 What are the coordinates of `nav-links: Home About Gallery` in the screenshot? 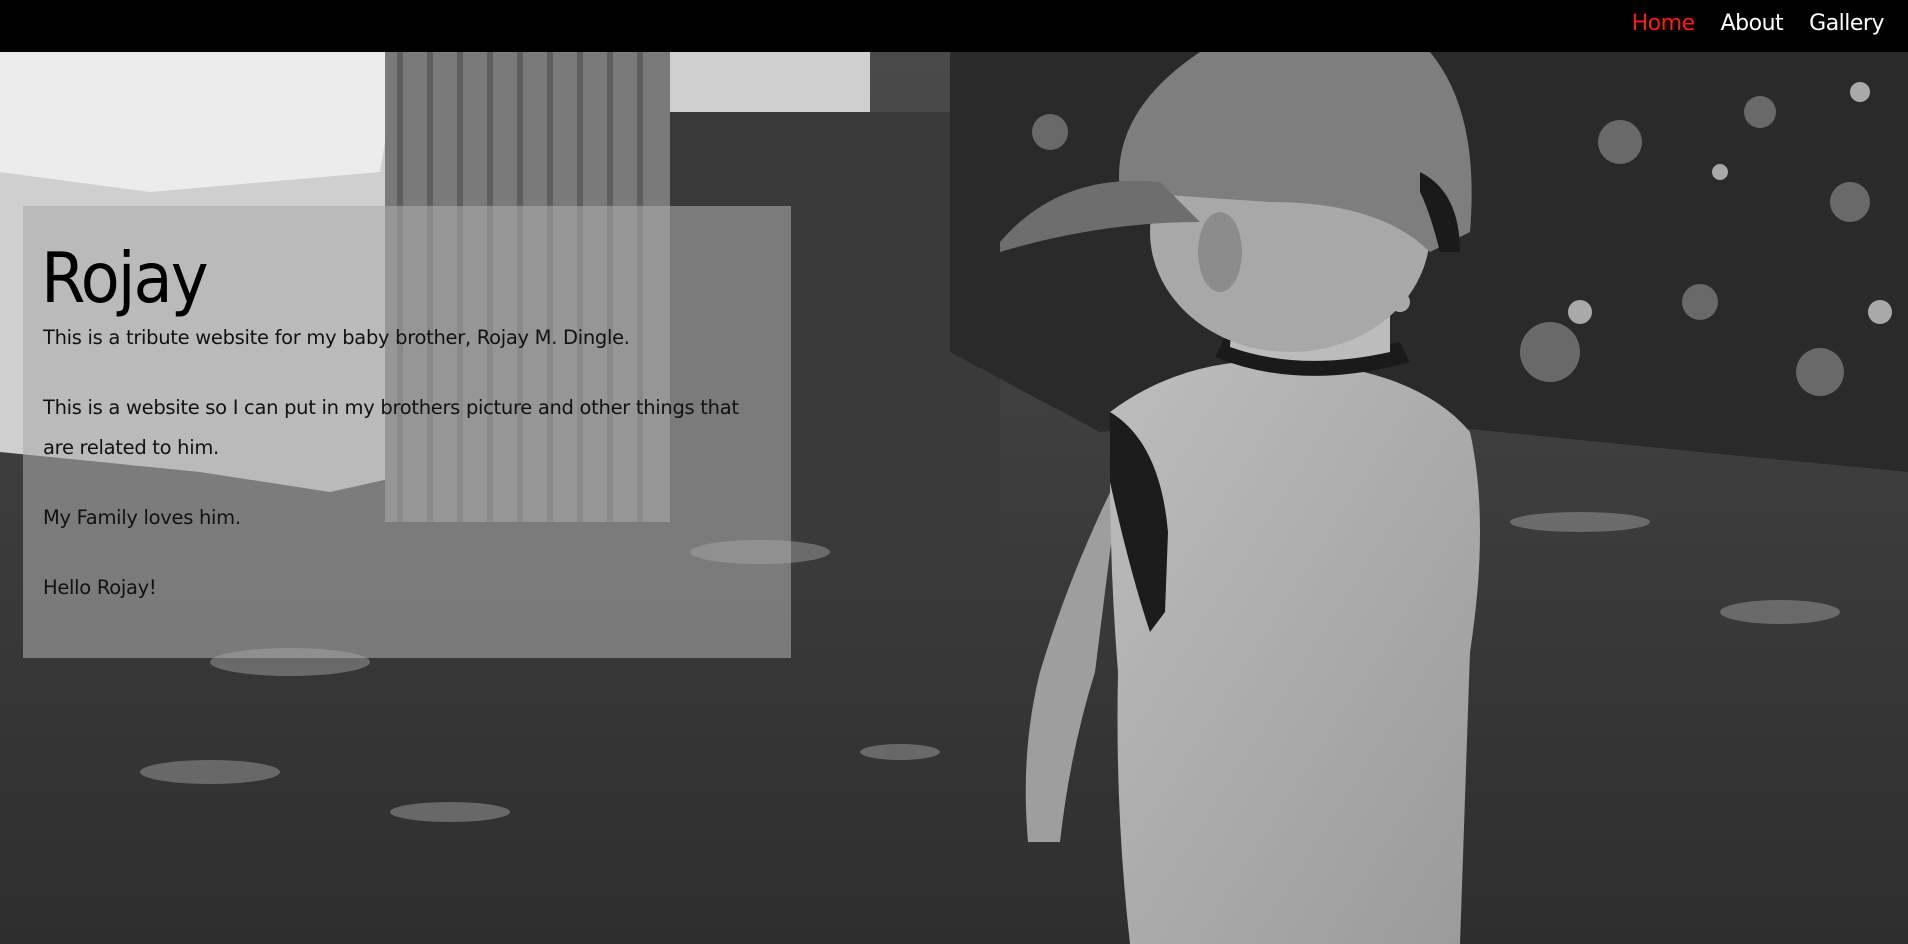 It's located at (1758, 23).